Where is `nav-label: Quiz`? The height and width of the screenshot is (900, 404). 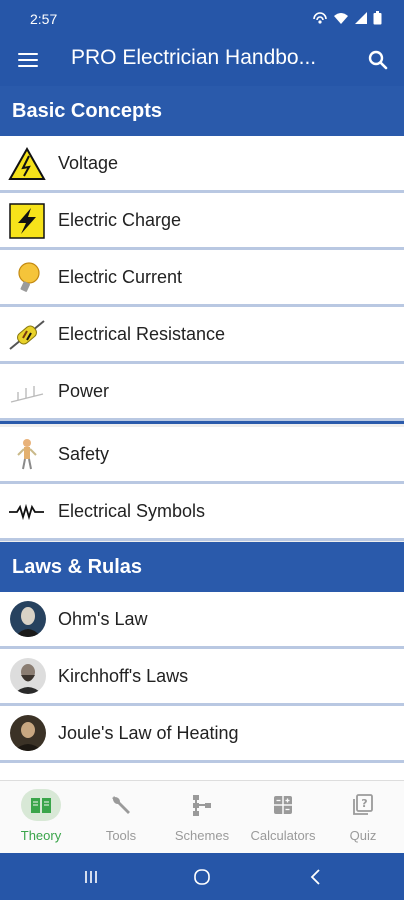
nav-label: Quiz is located at coordinates (363, 835).